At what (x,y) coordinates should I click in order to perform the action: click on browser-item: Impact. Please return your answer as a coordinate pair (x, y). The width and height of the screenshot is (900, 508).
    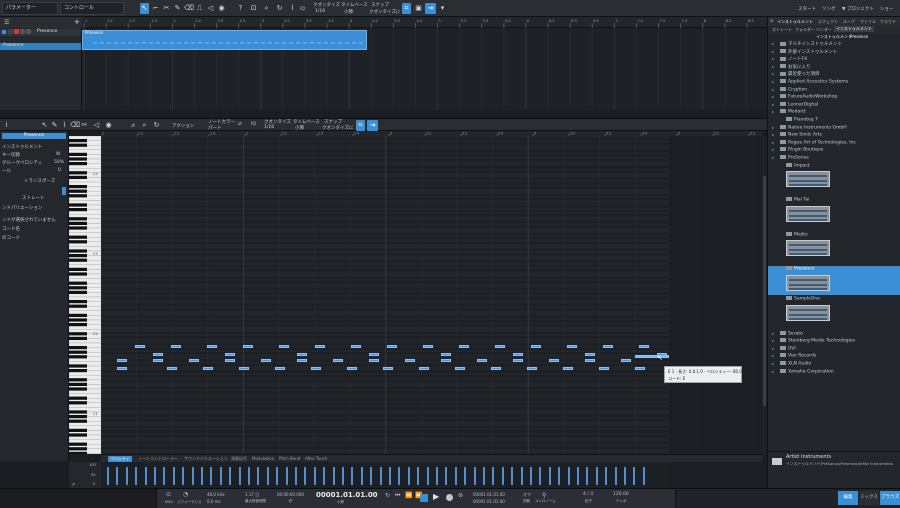
    Looking at the image, I should click on (834, 166).